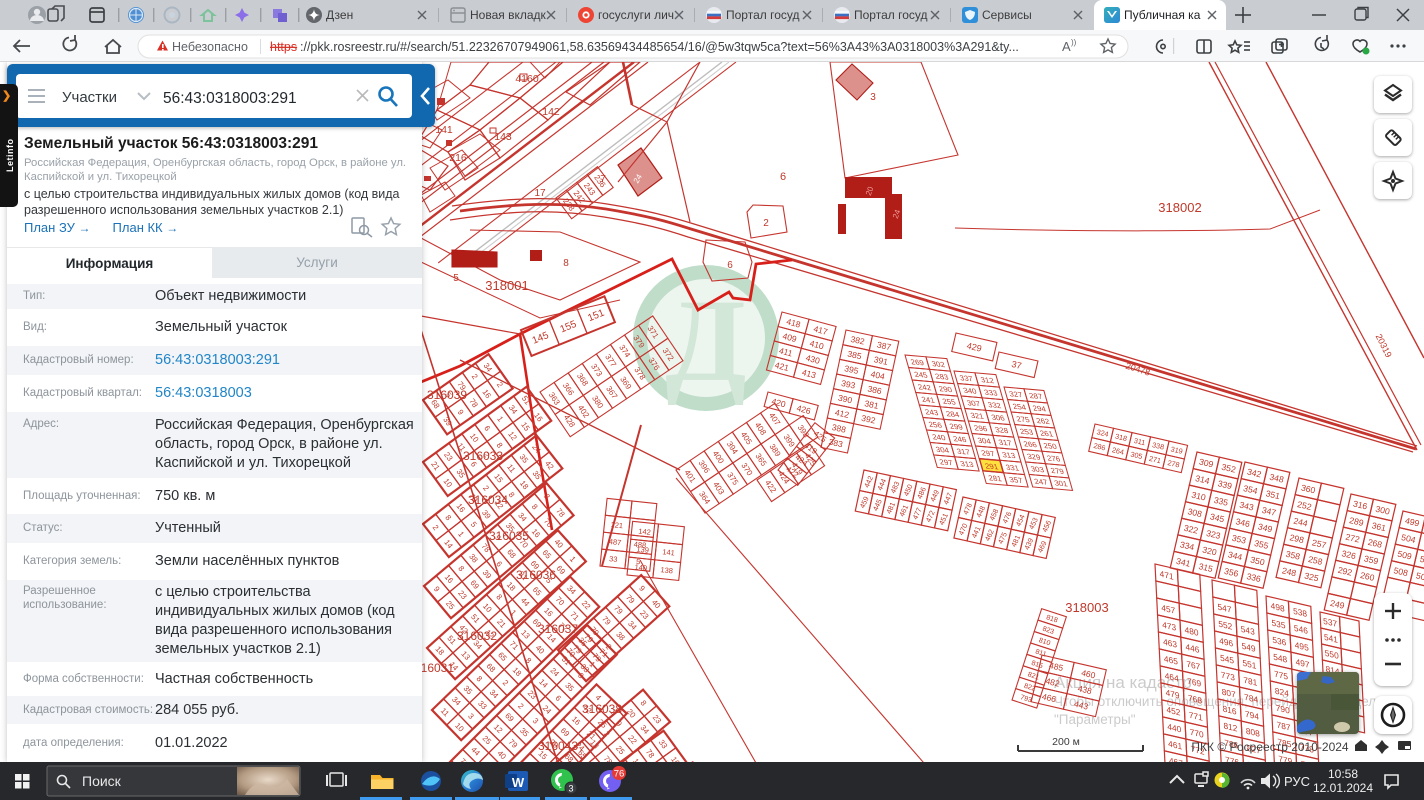 This screenshot has width=1424, height=800. What do you see at coordinates (540, 193) in the screenshot?
I see `svg-text: 17` at bounding box center [540, 193].